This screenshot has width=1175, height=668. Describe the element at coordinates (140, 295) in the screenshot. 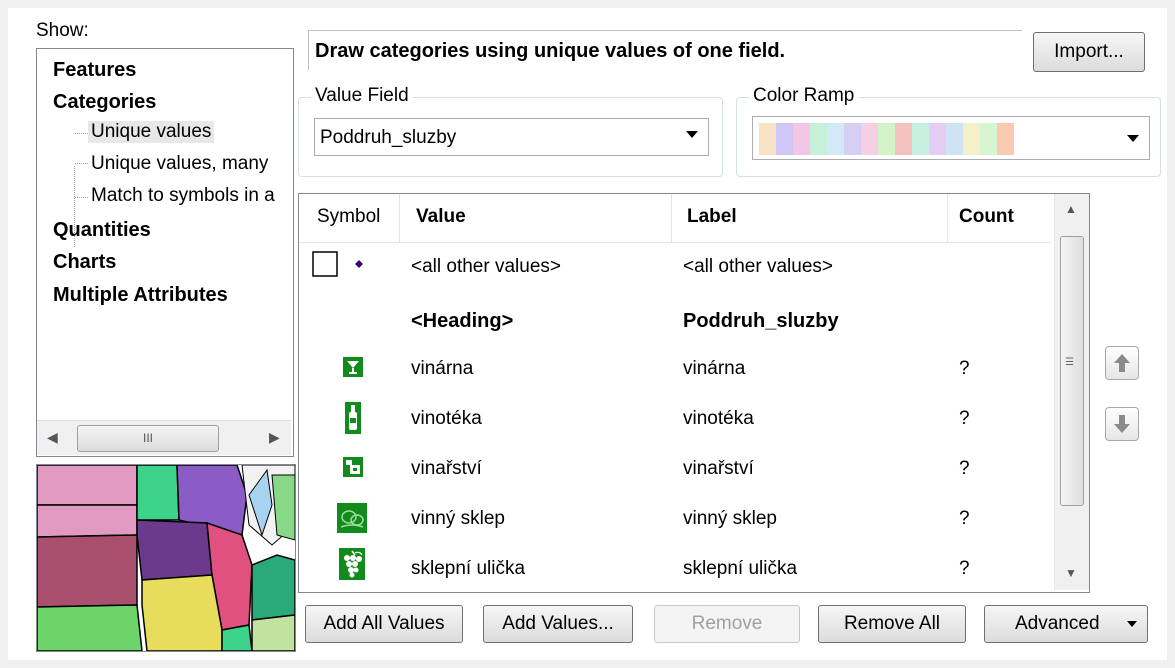

I see `tree-item-multiple-attributes: Multiple Attributes` at that location.